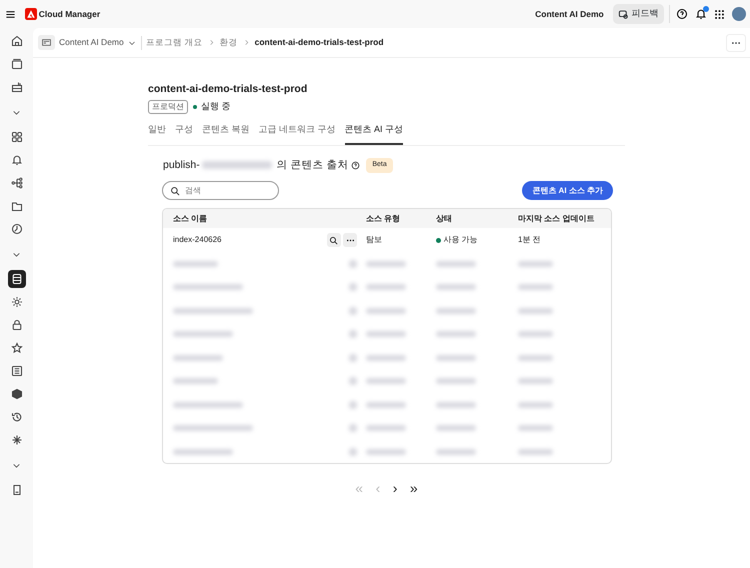 The height and width of the screenshot is (568, 750). I want to click on feedback-icon, so click(624, 14).